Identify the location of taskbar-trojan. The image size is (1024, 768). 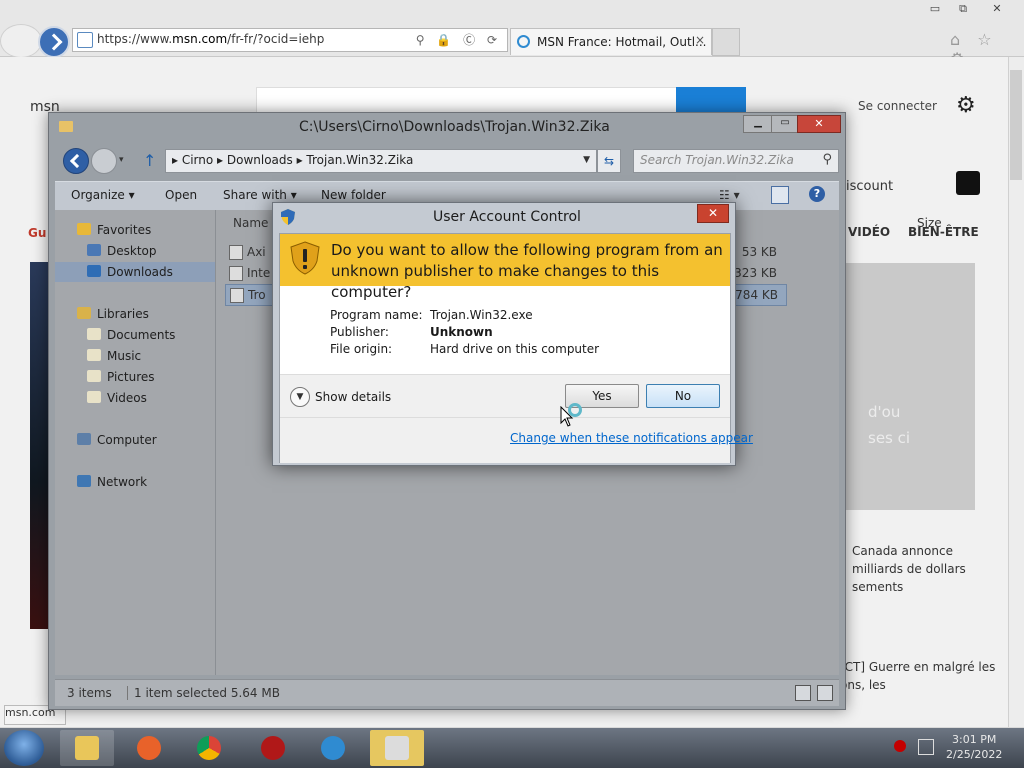
(397, 748).